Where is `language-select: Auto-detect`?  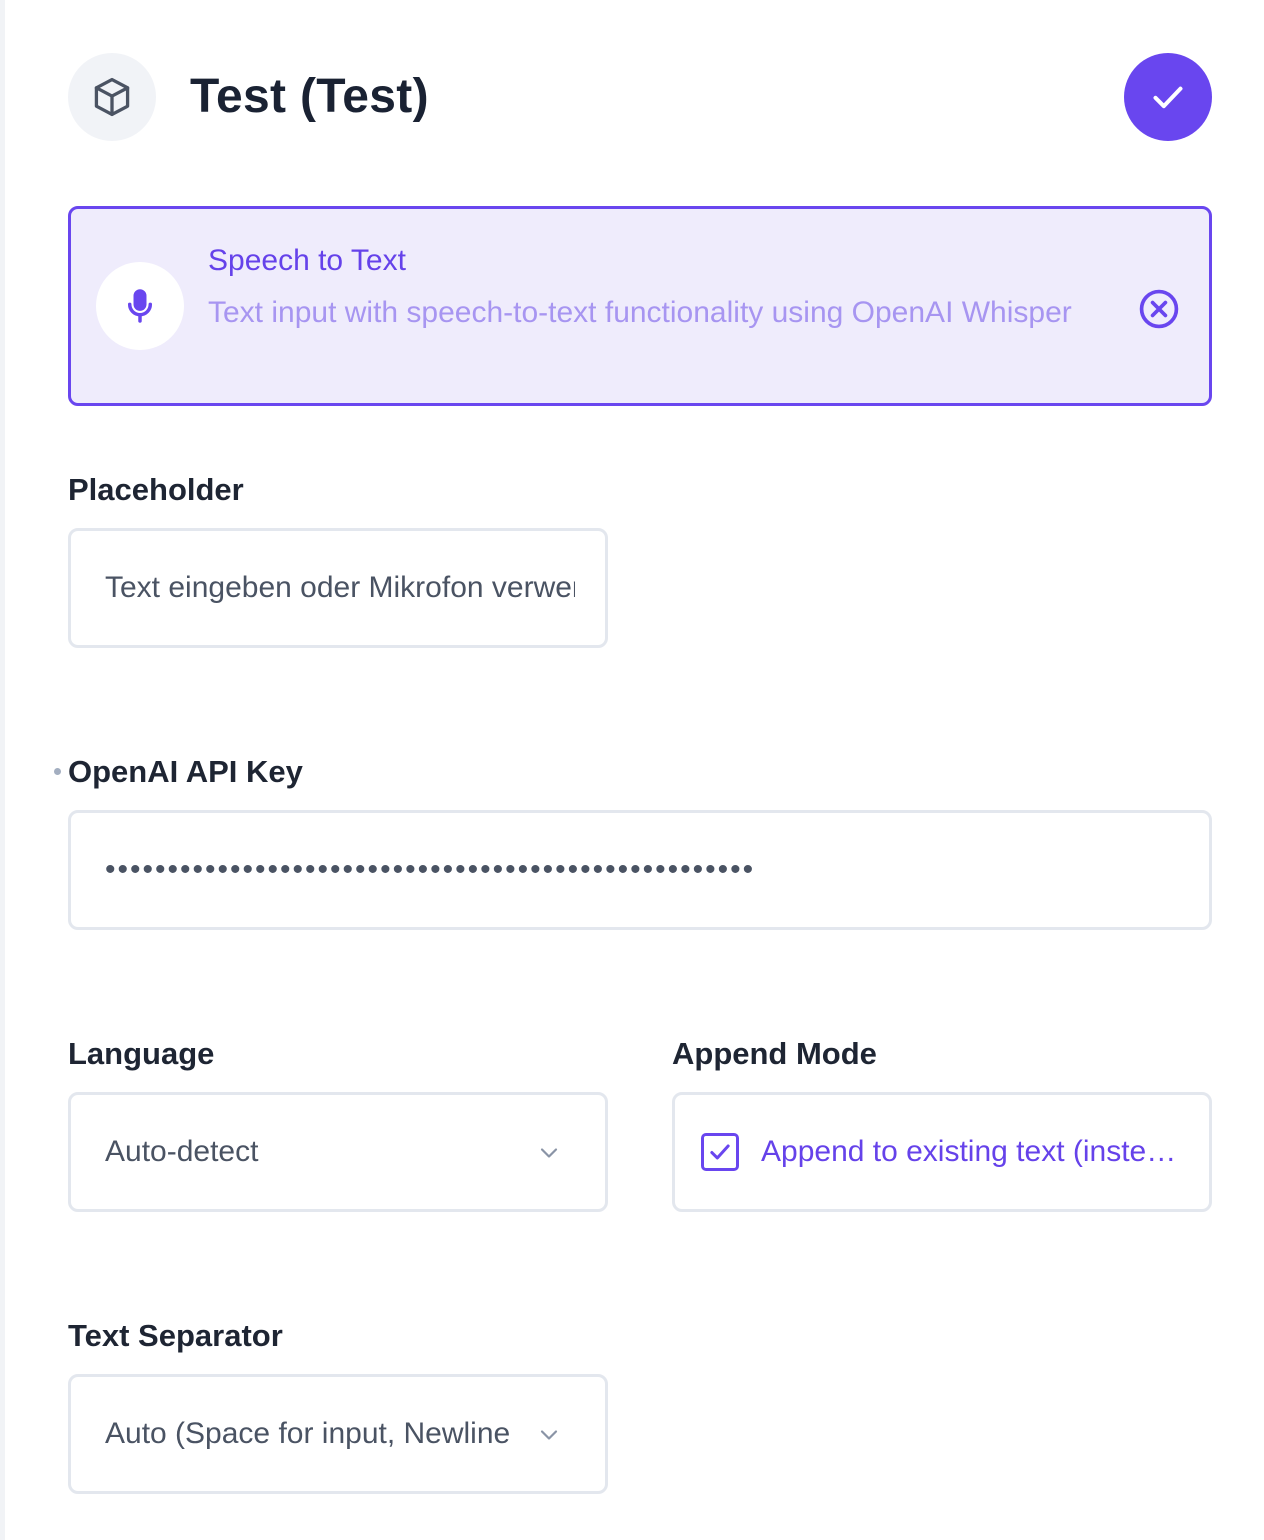 language-select: Auto-detect is located at coordinates (338, 1152).